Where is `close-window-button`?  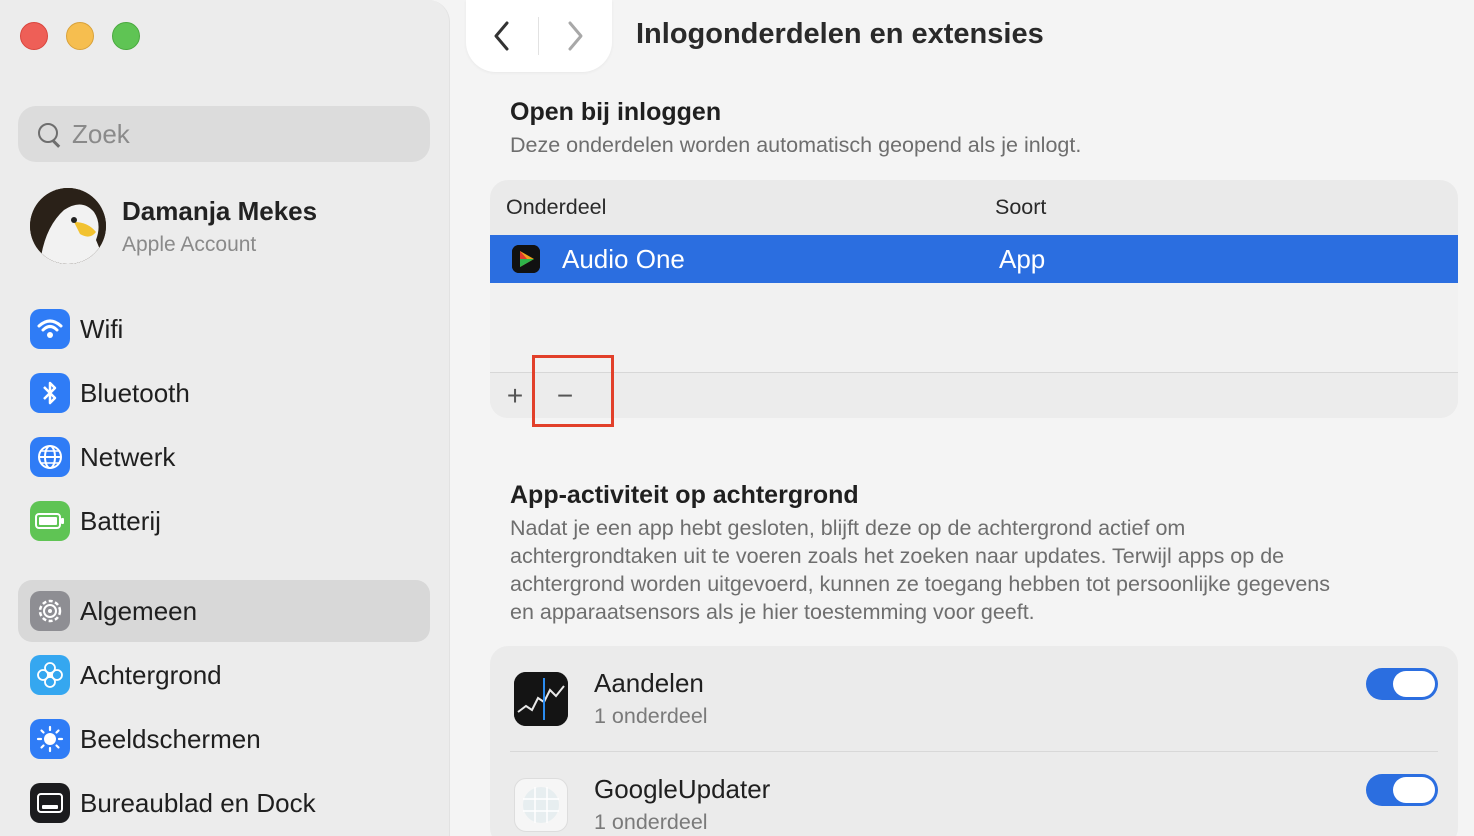
close-window-button is located at coordinates (34, 36).